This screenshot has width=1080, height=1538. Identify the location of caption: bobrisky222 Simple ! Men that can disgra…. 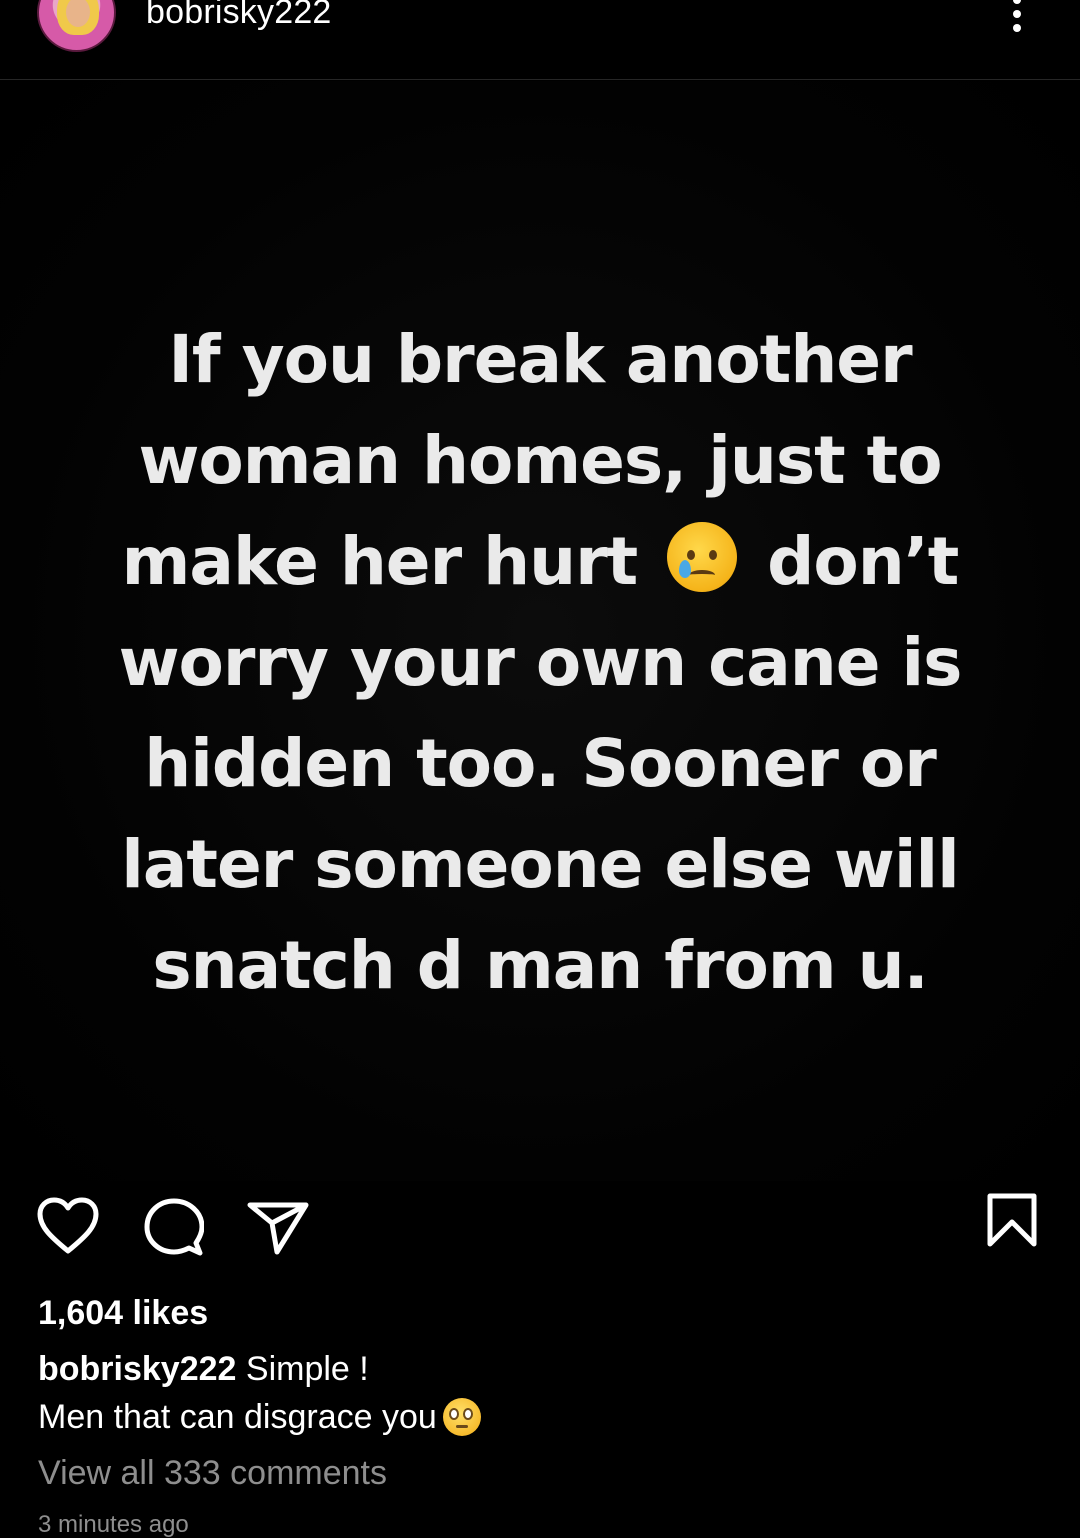
(538, 1393).